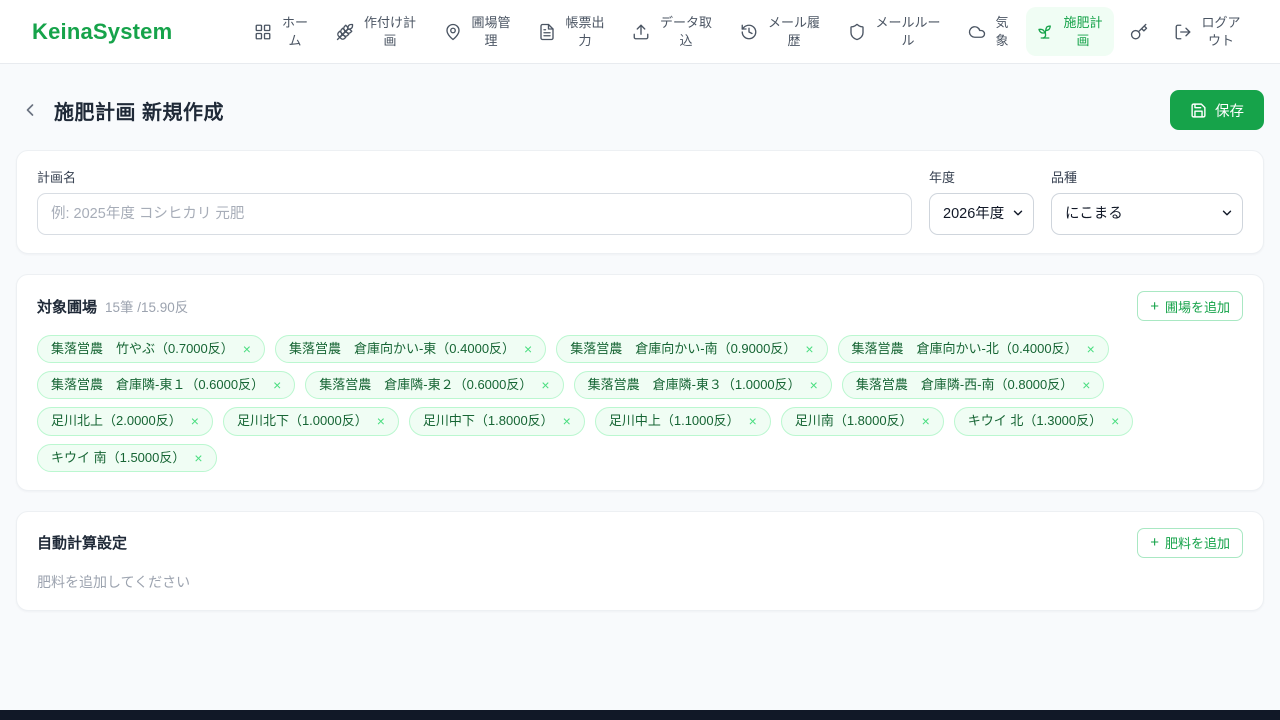 The width and height of the screenshot is (1280, 720). I want to click on nav-item-planting-plan: 作付け計画, so click(377, 31).